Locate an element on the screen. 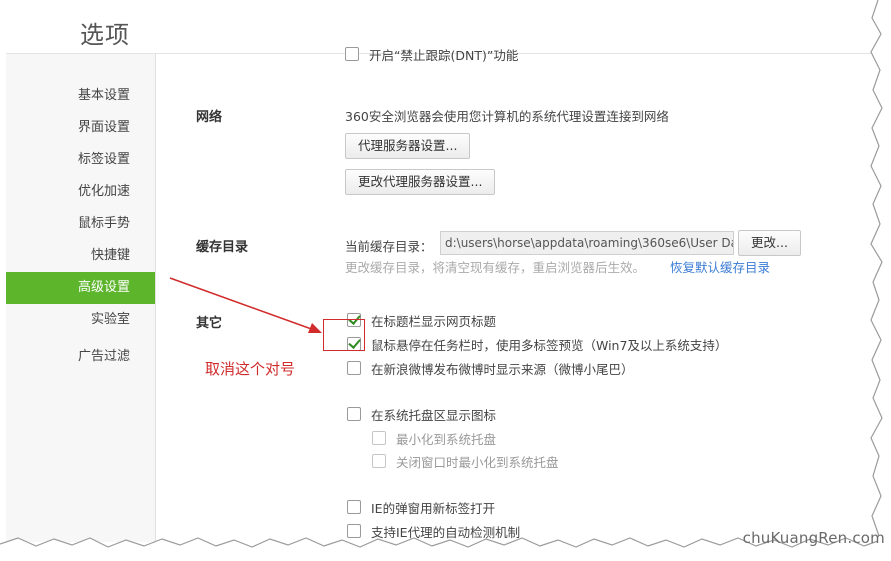 Image resolution: width=891 pixels, height=561 pixels. option-close-to-tray: 关闭窗口时最小化到系统托盘 is located at coordinates (465, 461).